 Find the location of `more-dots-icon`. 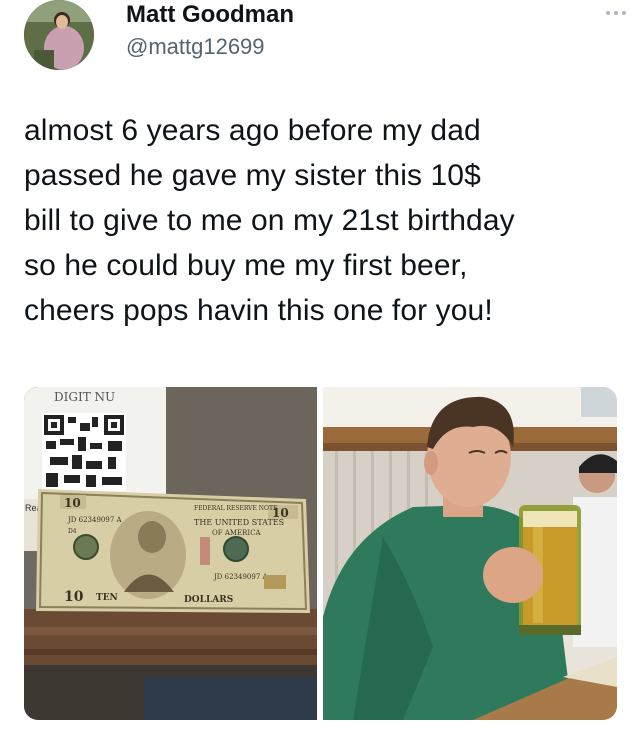

more-dots-icon is located at coordinates (616, 13).